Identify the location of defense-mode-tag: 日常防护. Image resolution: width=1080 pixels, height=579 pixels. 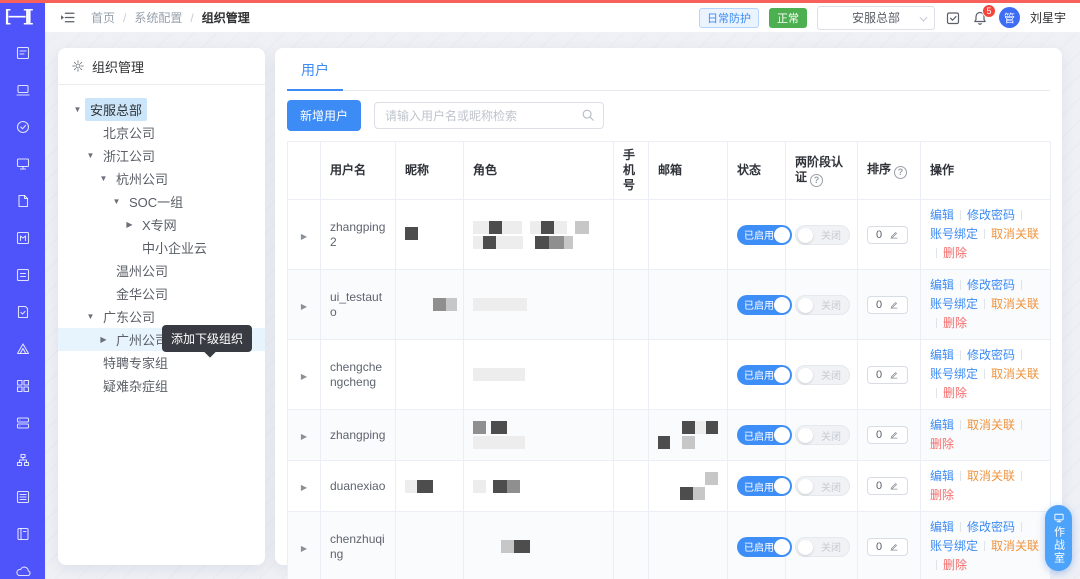
(728, 17).